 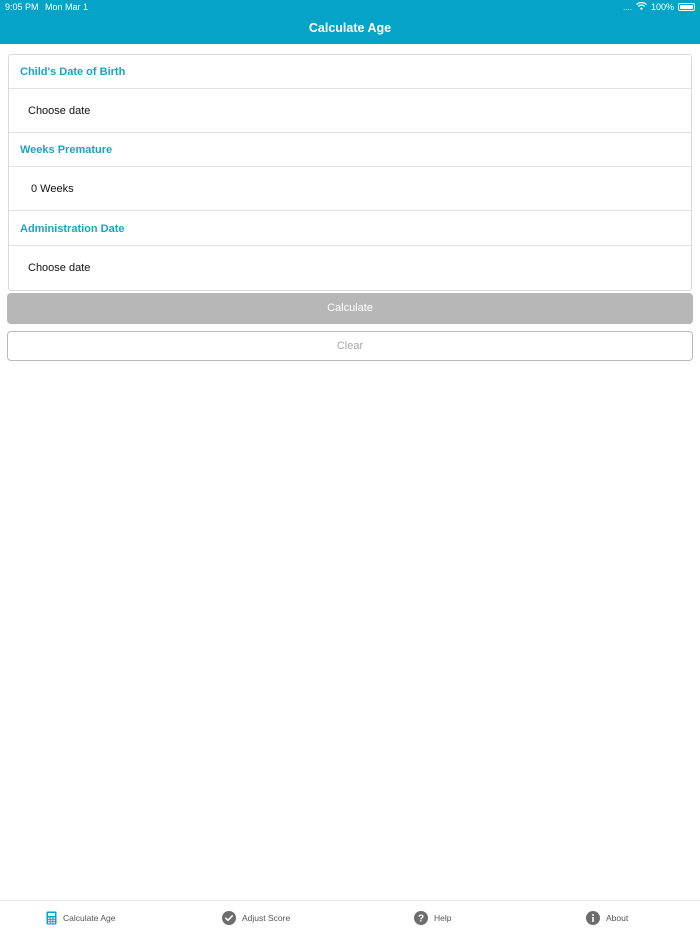 I want to click on info-circle-icon, so click(x=593, y=918).